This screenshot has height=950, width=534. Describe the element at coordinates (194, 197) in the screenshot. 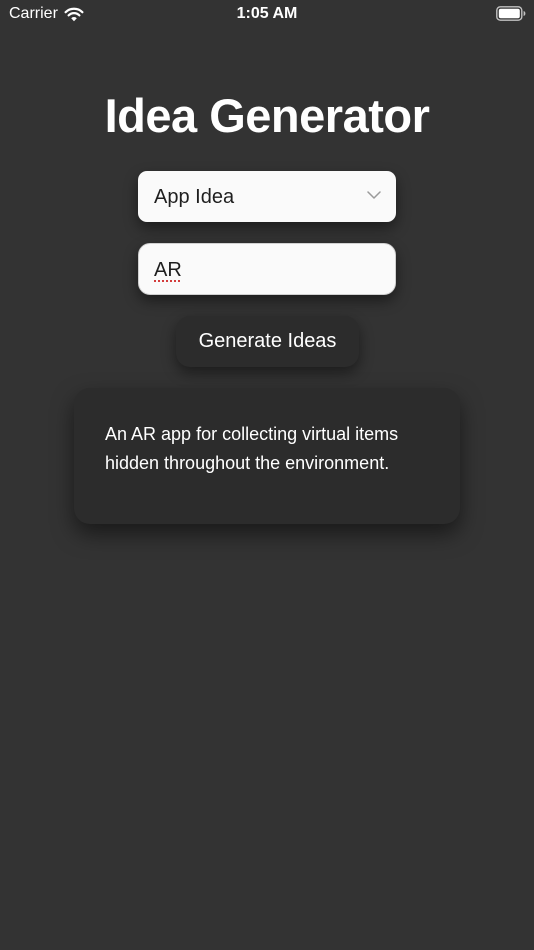

I see `category-select-value: App Idea` at that location.